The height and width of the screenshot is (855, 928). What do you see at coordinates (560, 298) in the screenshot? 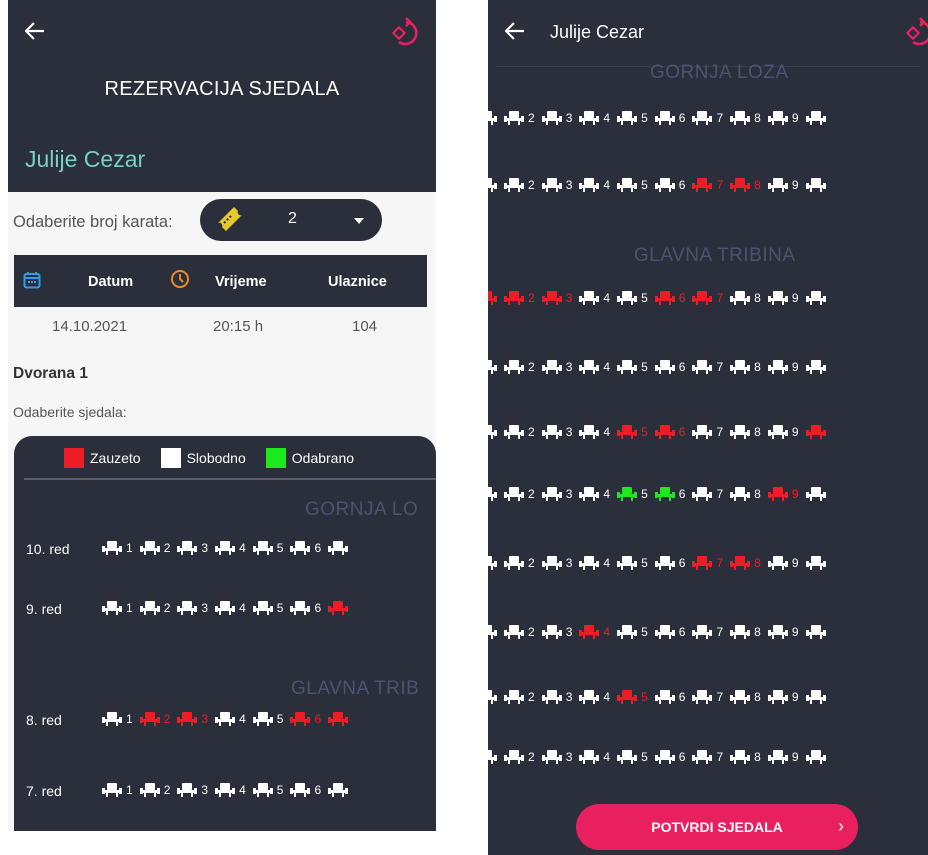
I see `seat-taken: 3` at bounding box center [560, 298].